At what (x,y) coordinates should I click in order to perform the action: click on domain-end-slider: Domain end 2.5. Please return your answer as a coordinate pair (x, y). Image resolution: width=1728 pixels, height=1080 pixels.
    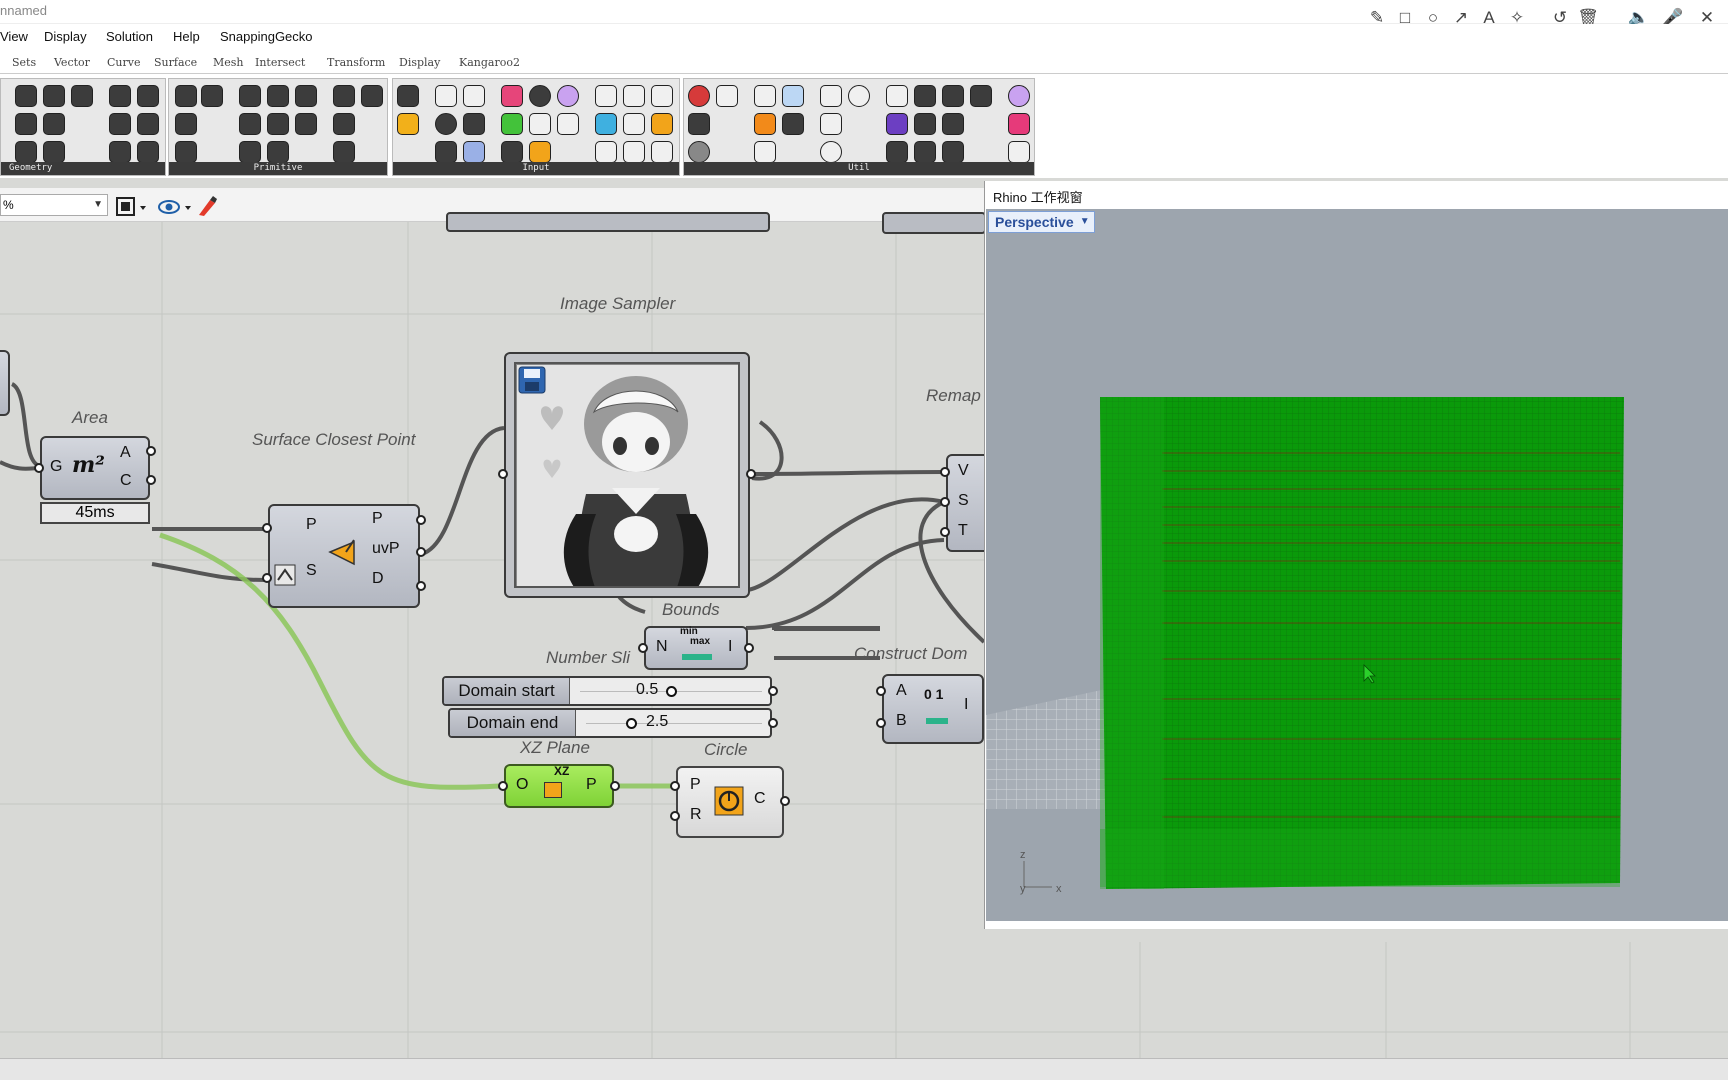
    Looking at the image, I should click on (610, 723).